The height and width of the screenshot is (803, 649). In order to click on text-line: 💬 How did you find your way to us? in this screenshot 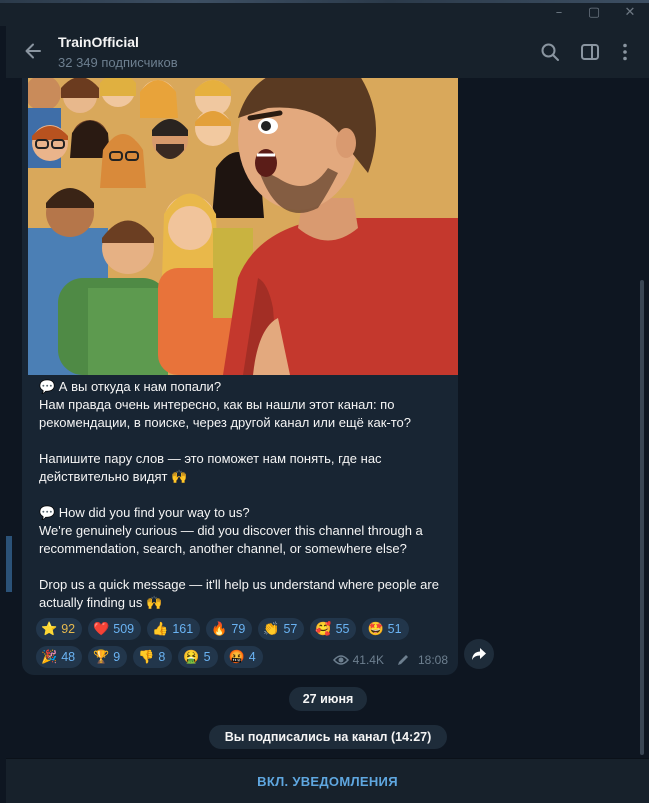, I will do `click(144, 512)`.